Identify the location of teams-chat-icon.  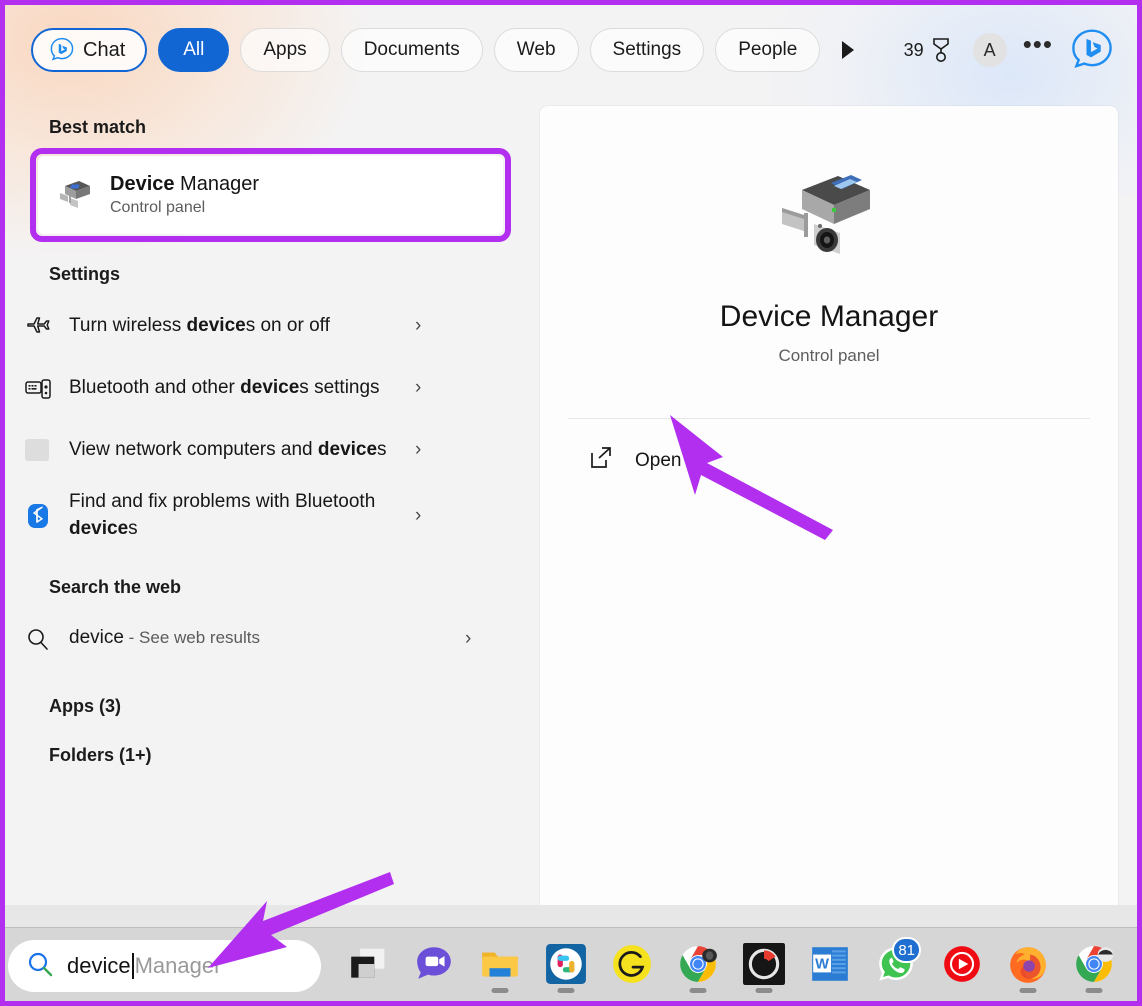
(434, 963).